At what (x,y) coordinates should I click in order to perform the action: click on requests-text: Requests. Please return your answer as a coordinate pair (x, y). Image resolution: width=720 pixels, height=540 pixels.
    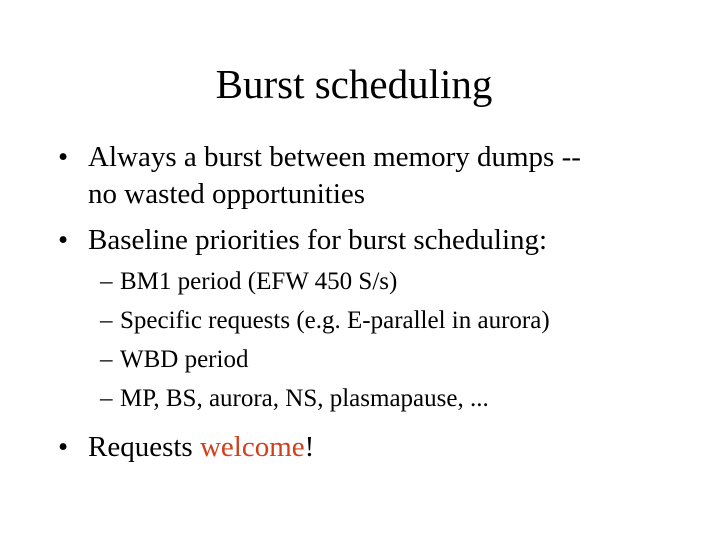
    Looking at the image, I should click on (144, 447).